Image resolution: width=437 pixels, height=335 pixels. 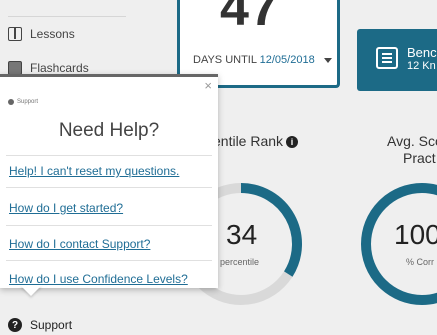 I want to click on help-link-reset-questions: Help! I can't reset my questions., so click(x=94, y=171).